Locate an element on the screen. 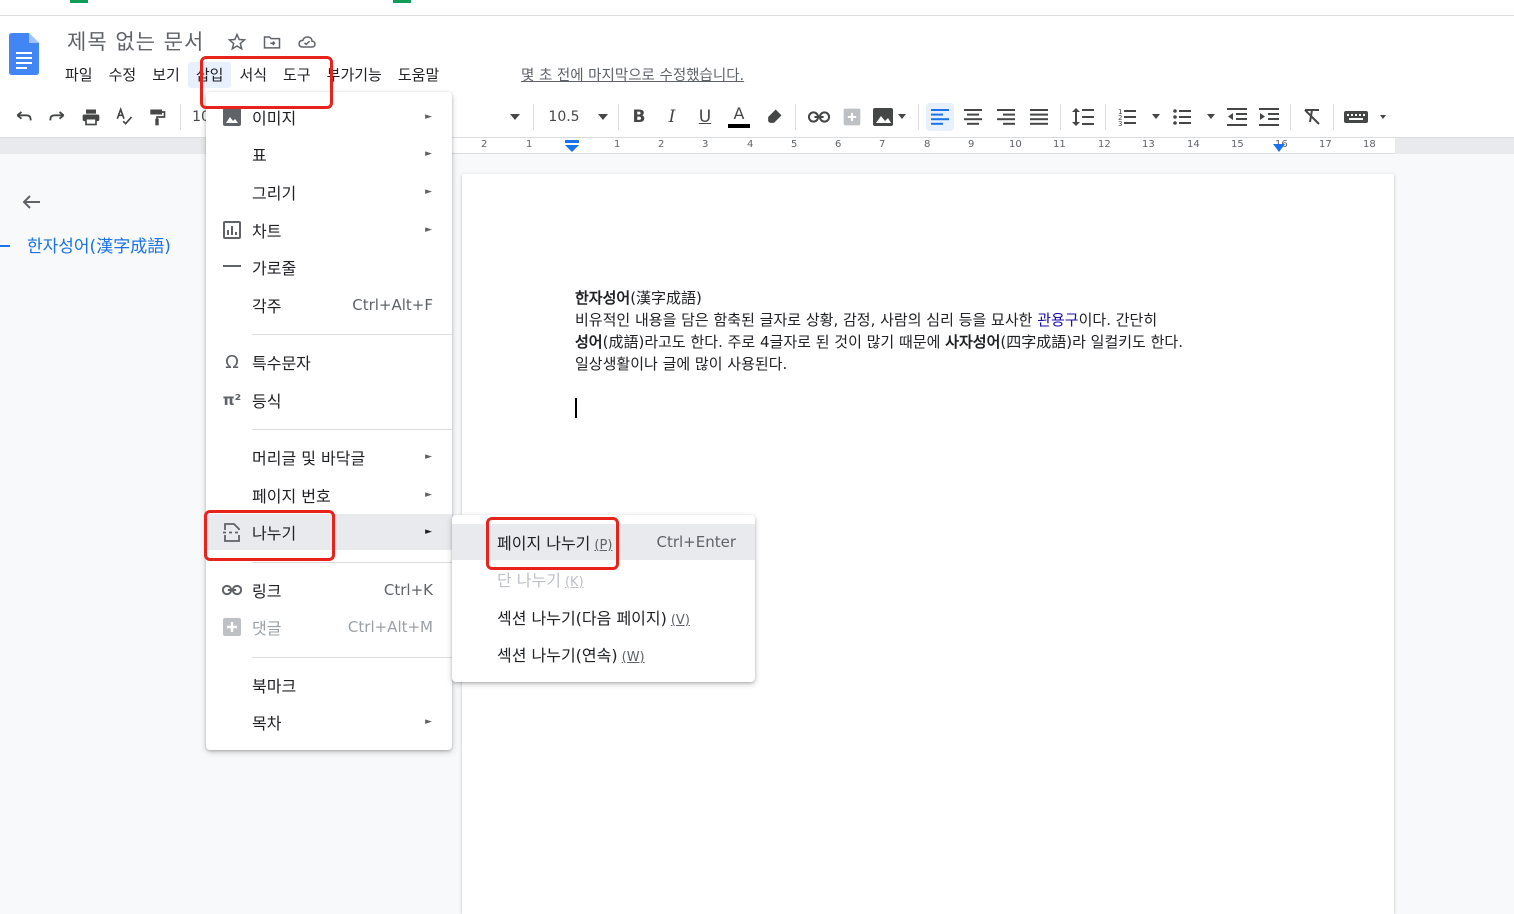  shortcut-text: Ctrl+Enter is located at coordinates (696, 542).